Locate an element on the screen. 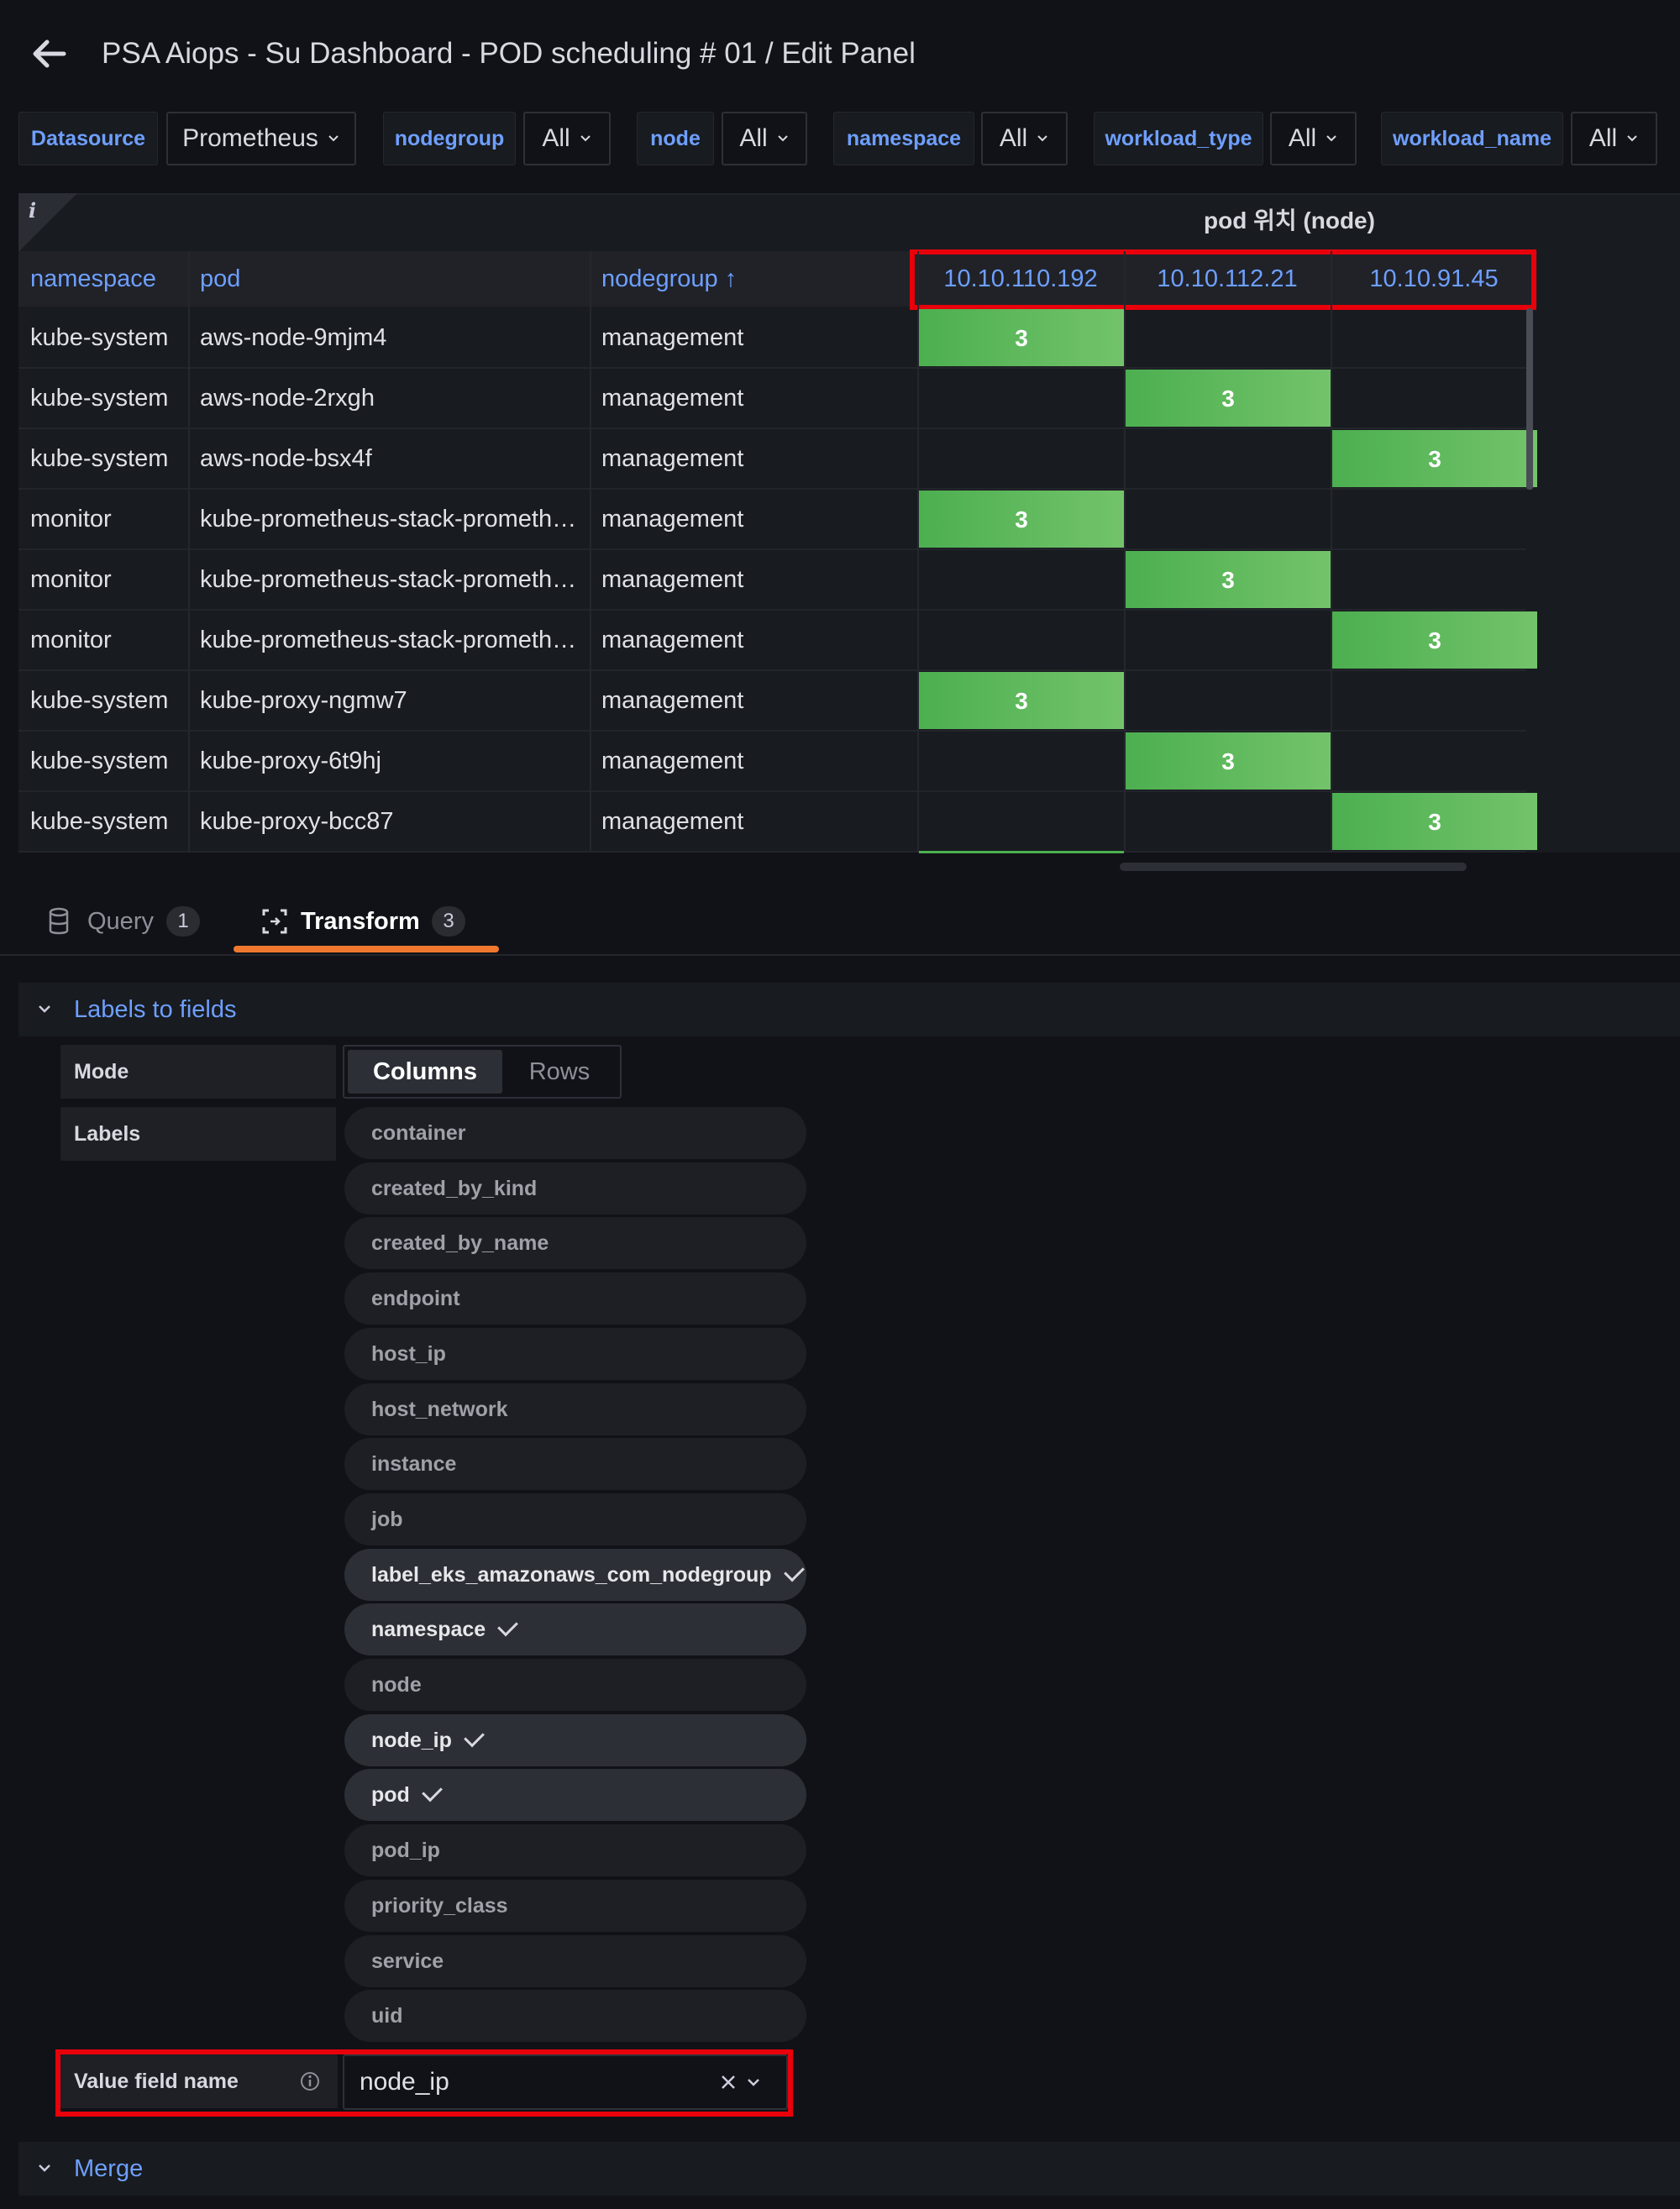 Image resolution: width=1680 pixels, height=2209 pixels. label-option: created_by_kind is located at coordinates (575, 1188).